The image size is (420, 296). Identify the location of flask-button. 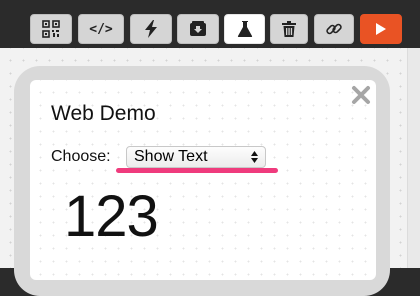
(244, 29).